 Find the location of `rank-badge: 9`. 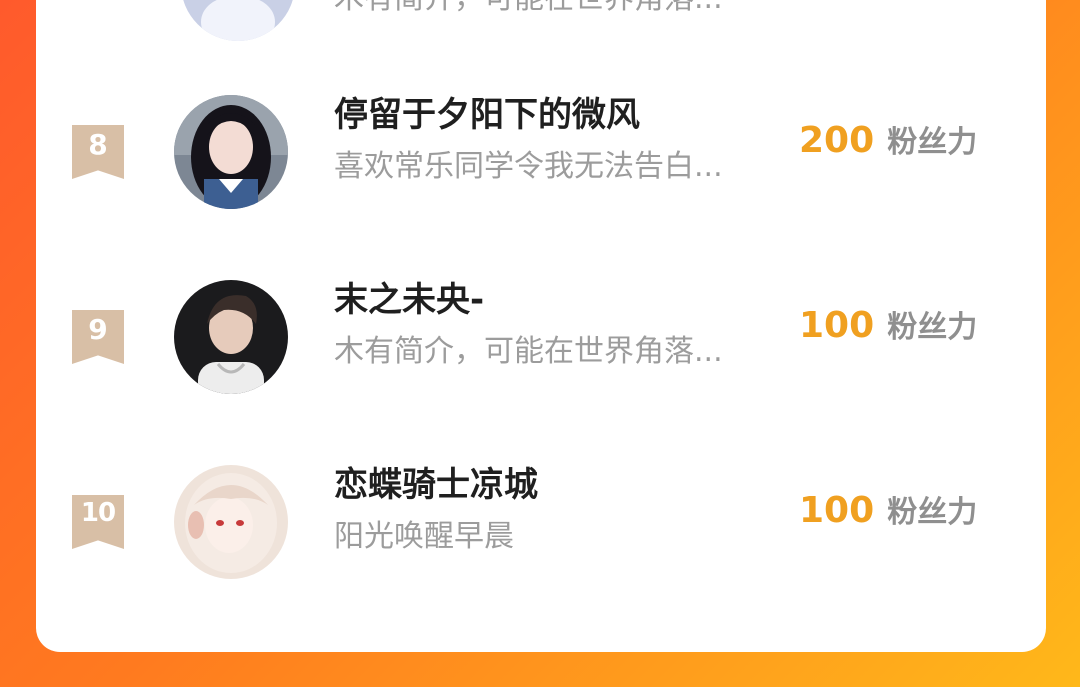

rank-badge: 9 is located at coordinates (98, 337).